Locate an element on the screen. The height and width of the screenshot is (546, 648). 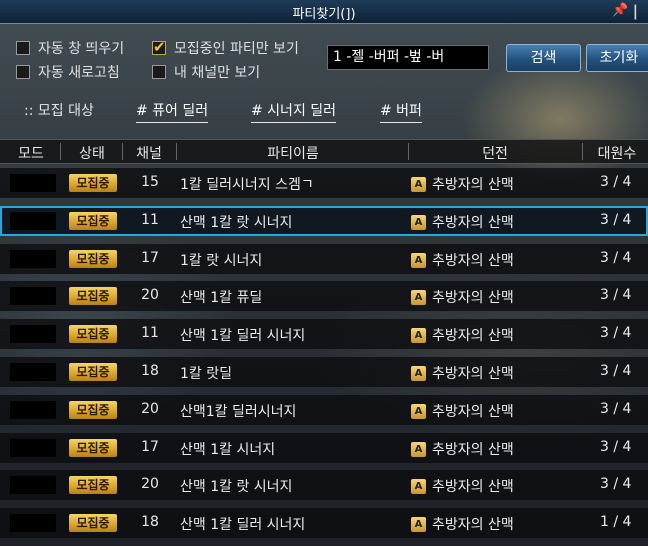
column-dungeon: 던전 is located at coordinates (495, 153).